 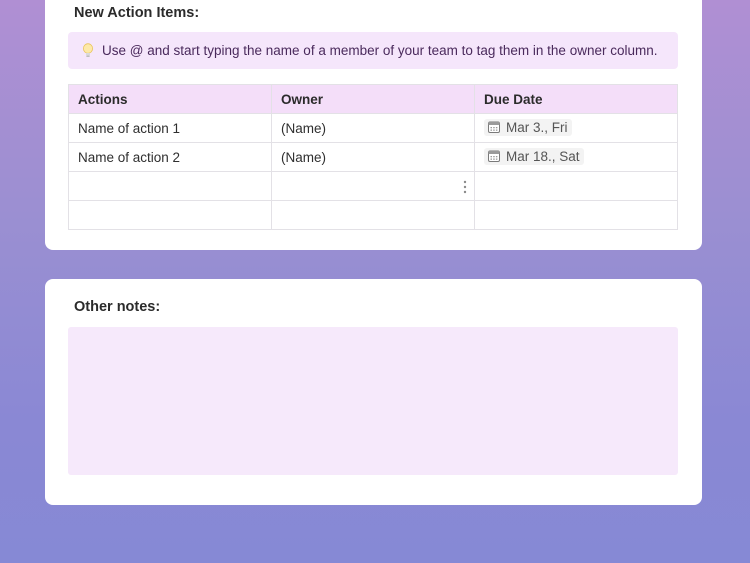 I want to click on column-header-owner: Owner, so click(x=373, y=99).